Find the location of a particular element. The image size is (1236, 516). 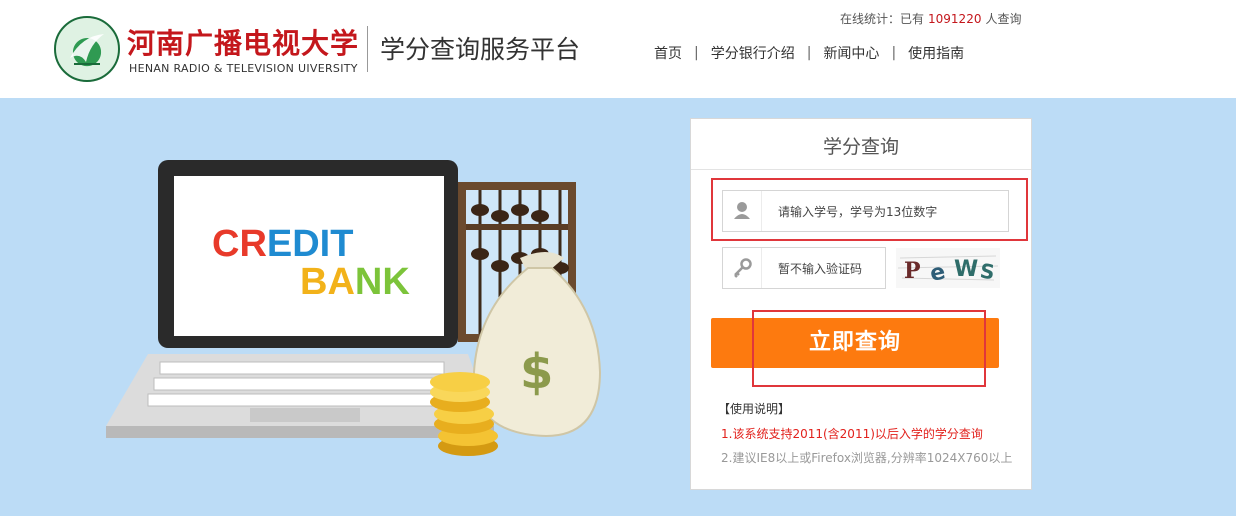

captcha-image: P e W S is located at coordinates (948, 268).